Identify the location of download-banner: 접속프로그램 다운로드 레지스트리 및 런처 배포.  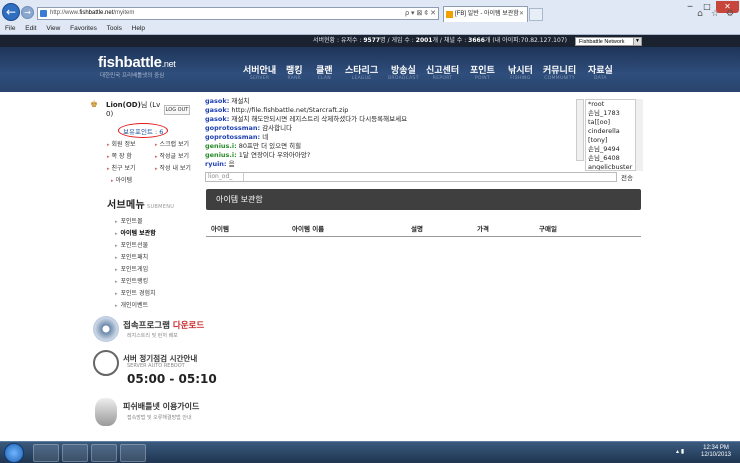
(158, 333).